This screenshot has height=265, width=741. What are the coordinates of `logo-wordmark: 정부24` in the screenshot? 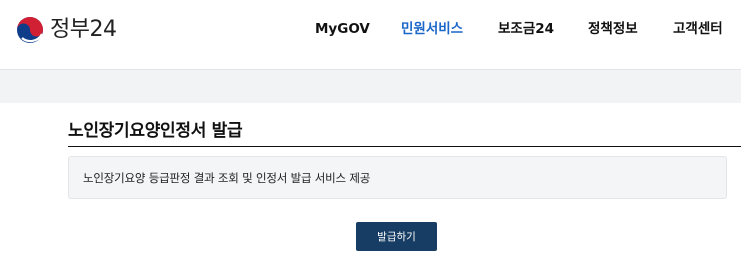 It's located at (83, 29).